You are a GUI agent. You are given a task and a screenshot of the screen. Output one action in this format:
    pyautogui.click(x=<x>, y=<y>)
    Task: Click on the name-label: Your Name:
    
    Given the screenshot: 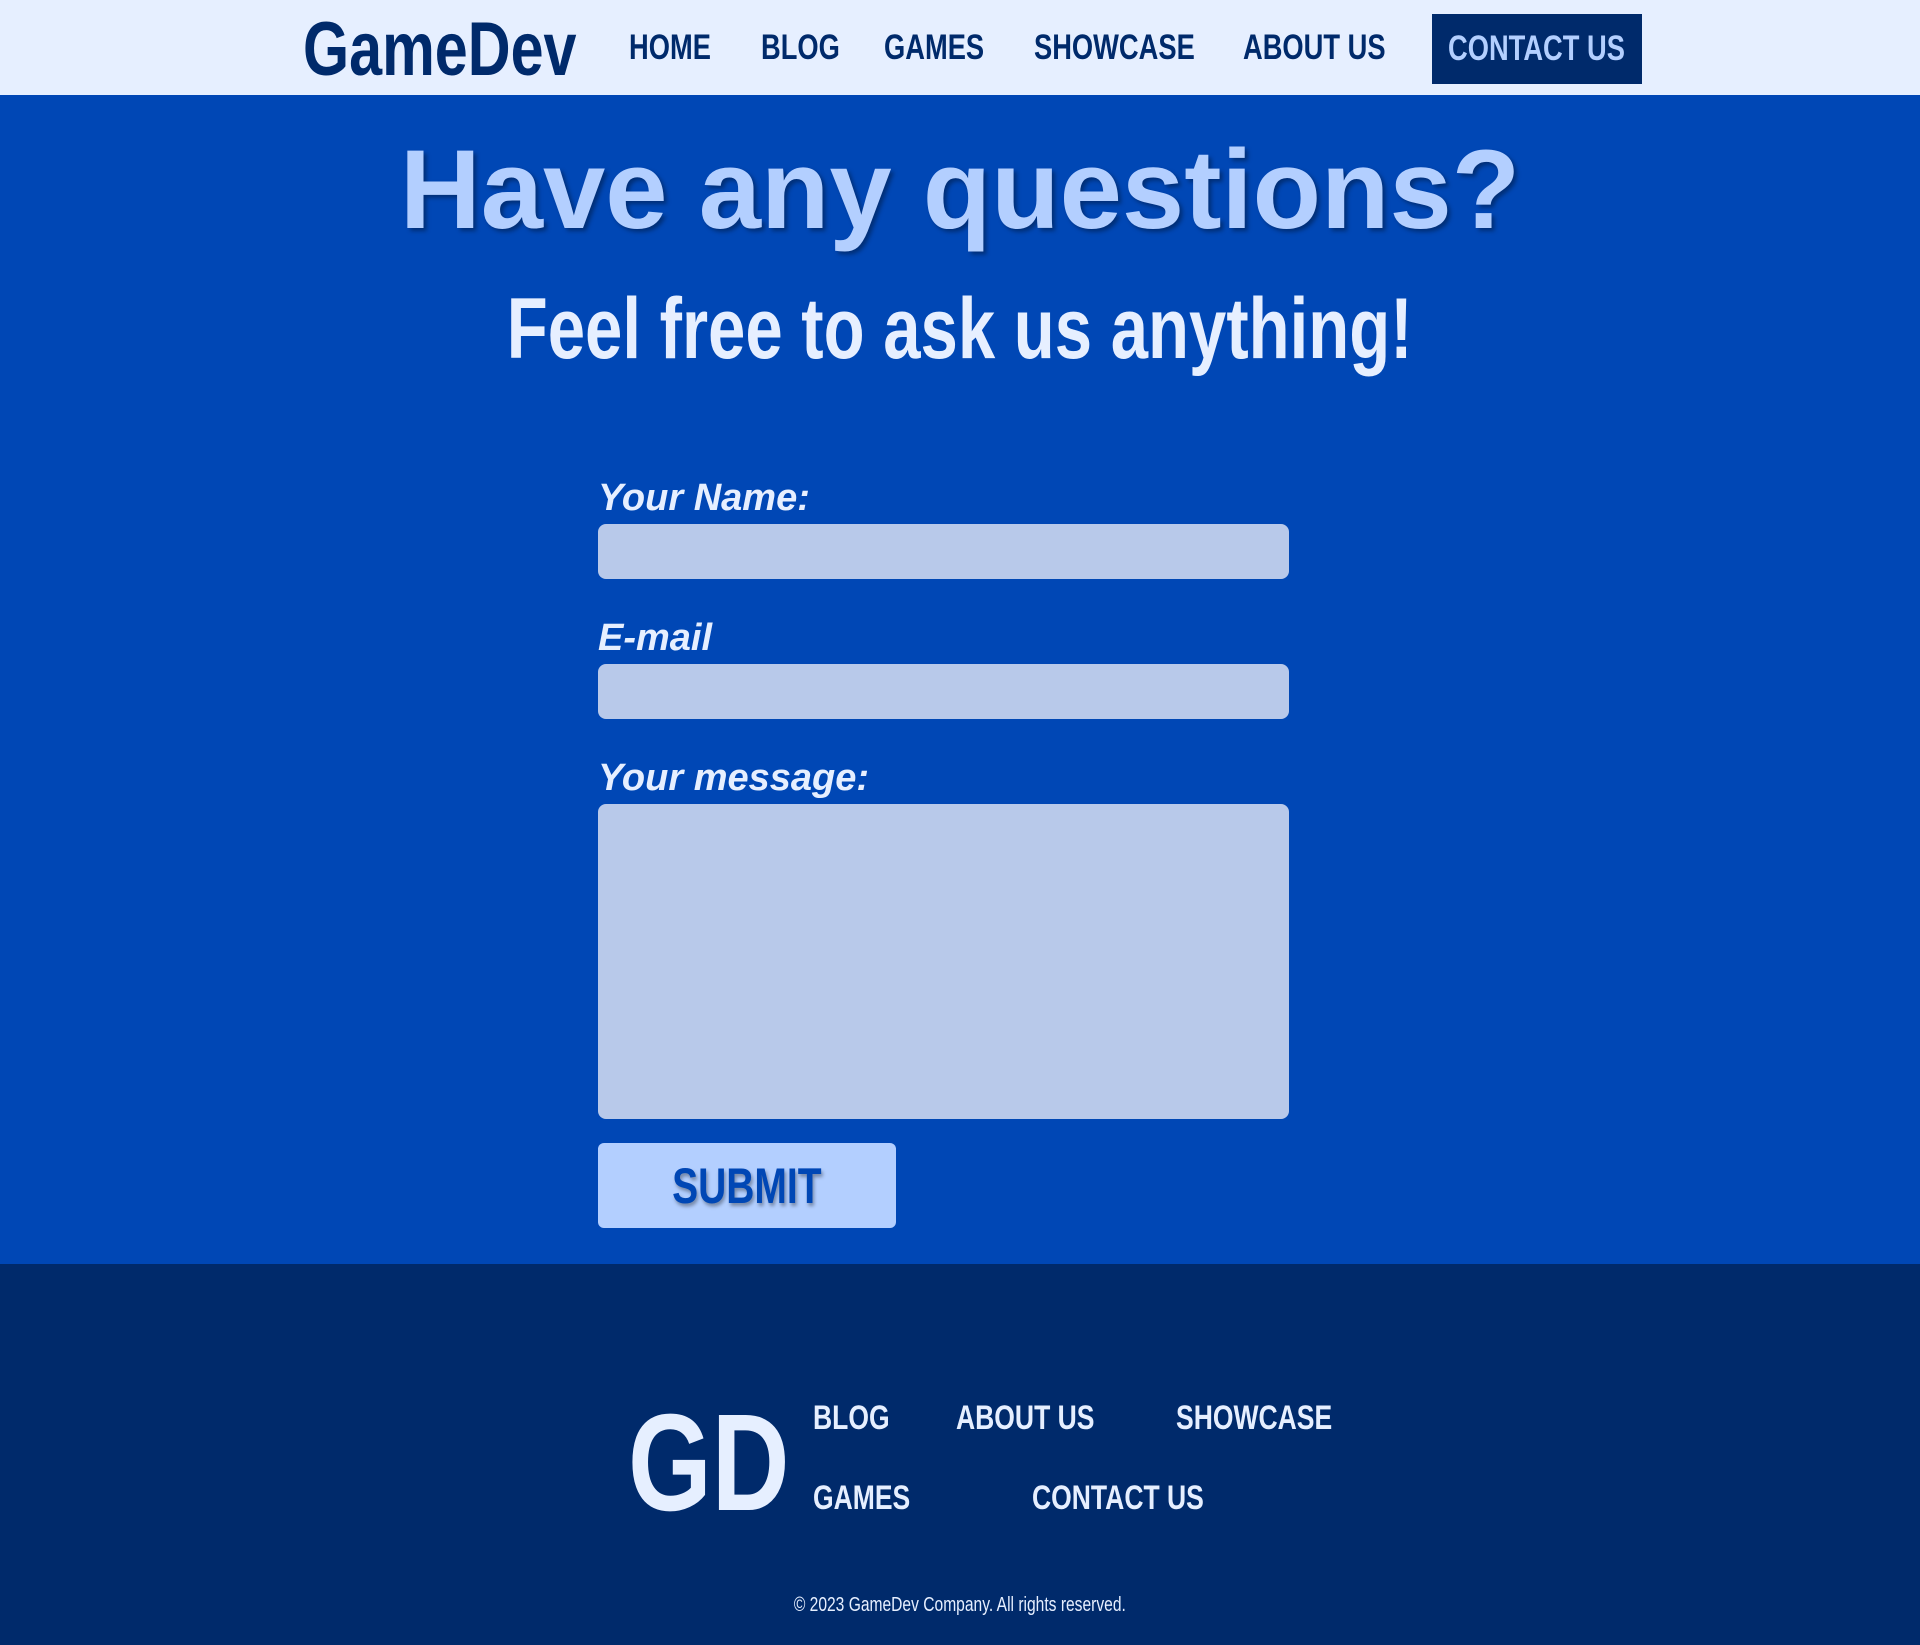 What is the action you would take?
    pyautogui.click(x=704, y=498)
    